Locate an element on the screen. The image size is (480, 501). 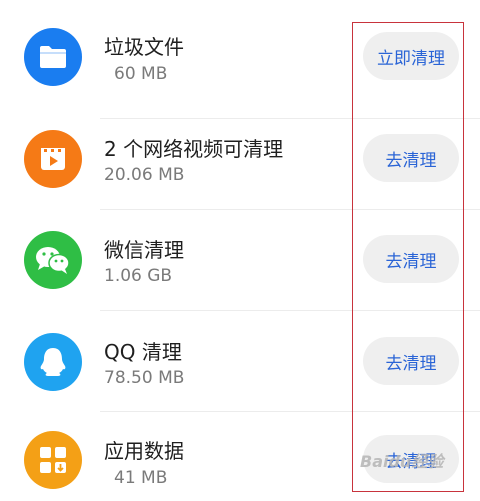
qq-icon is located at coordinates (53, 362).